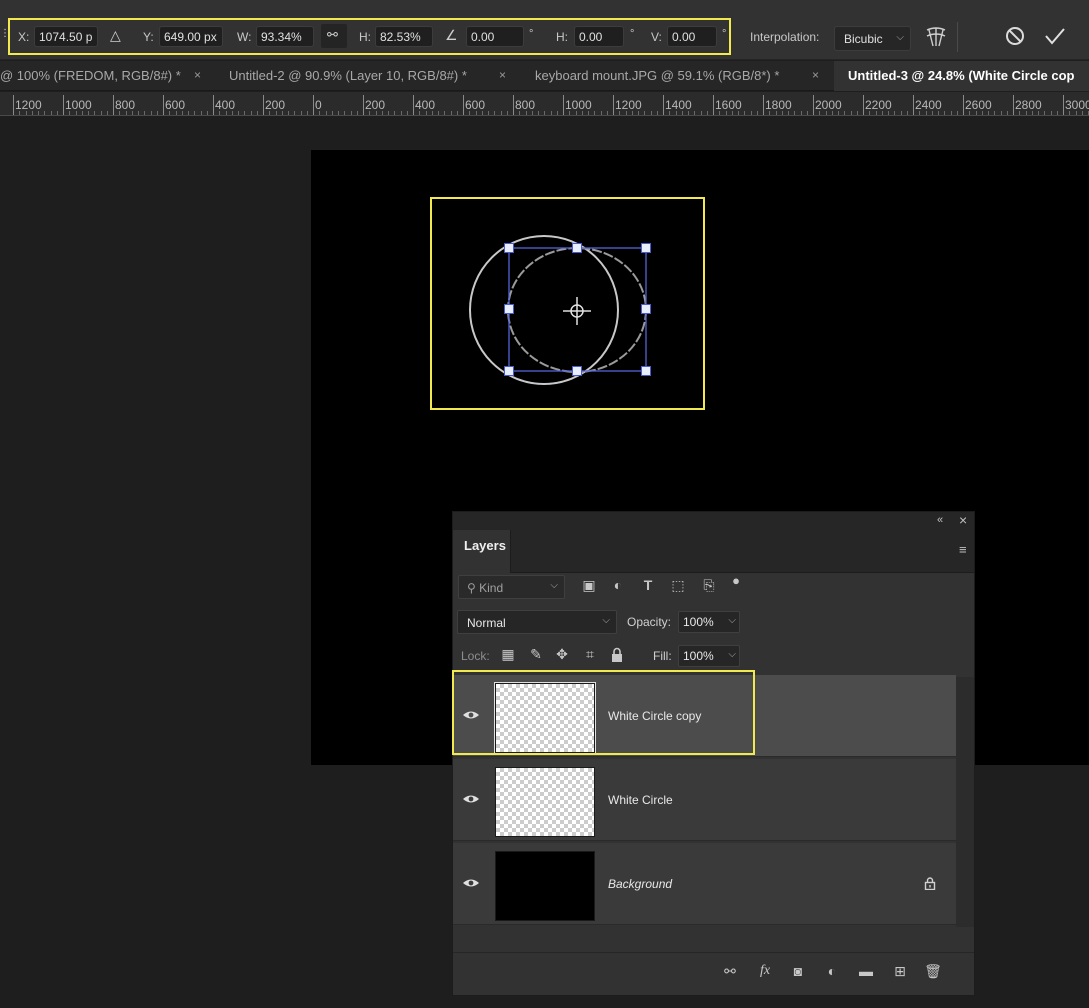 Image resolution: width=1089 pixels, height=1008 pixels. Describe the element at coordinates (730, 973) in the screenshot. I see `link-layers-icon: ⚯` at that location.